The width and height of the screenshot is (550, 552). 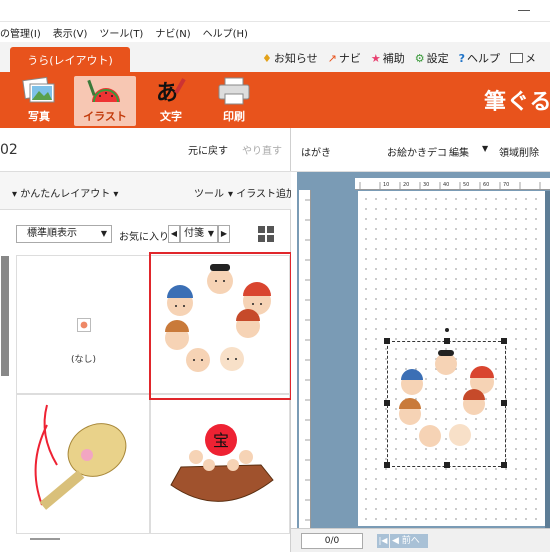 I want to click on favorites-label: お気に入り, so click(x=144, y=237).